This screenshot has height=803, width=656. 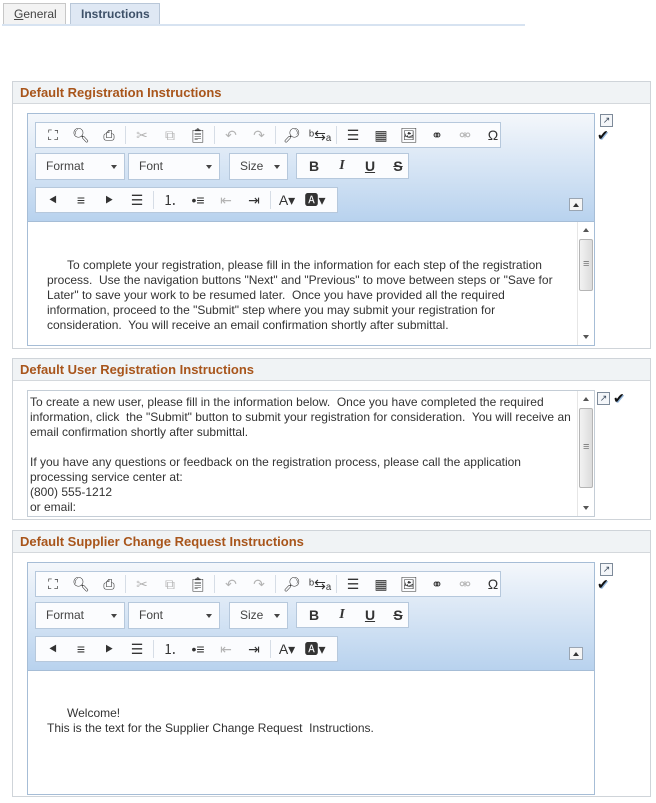 I want to click on bulleted-list-icon: •≡, so click(x=198, y=200).